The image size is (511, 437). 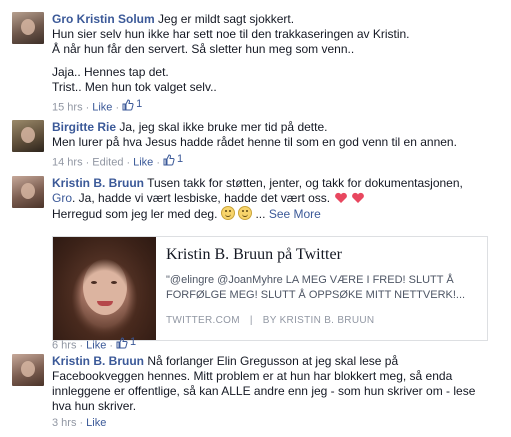 What do you see at coordinates (94, 406) in the screenshot?
I see `comment-text: hva hun skriver.` at bounding box center [94, 406].